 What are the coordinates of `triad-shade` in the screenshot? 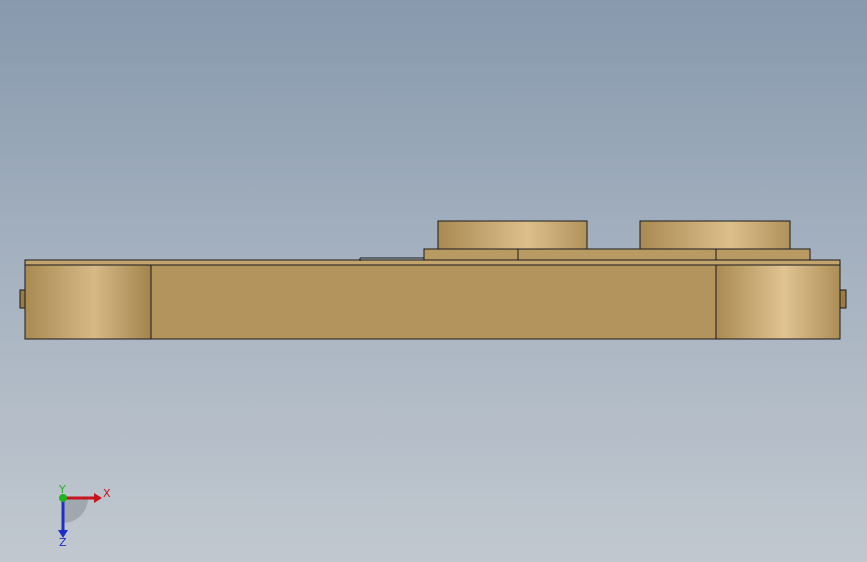 It's located at (75, 510).